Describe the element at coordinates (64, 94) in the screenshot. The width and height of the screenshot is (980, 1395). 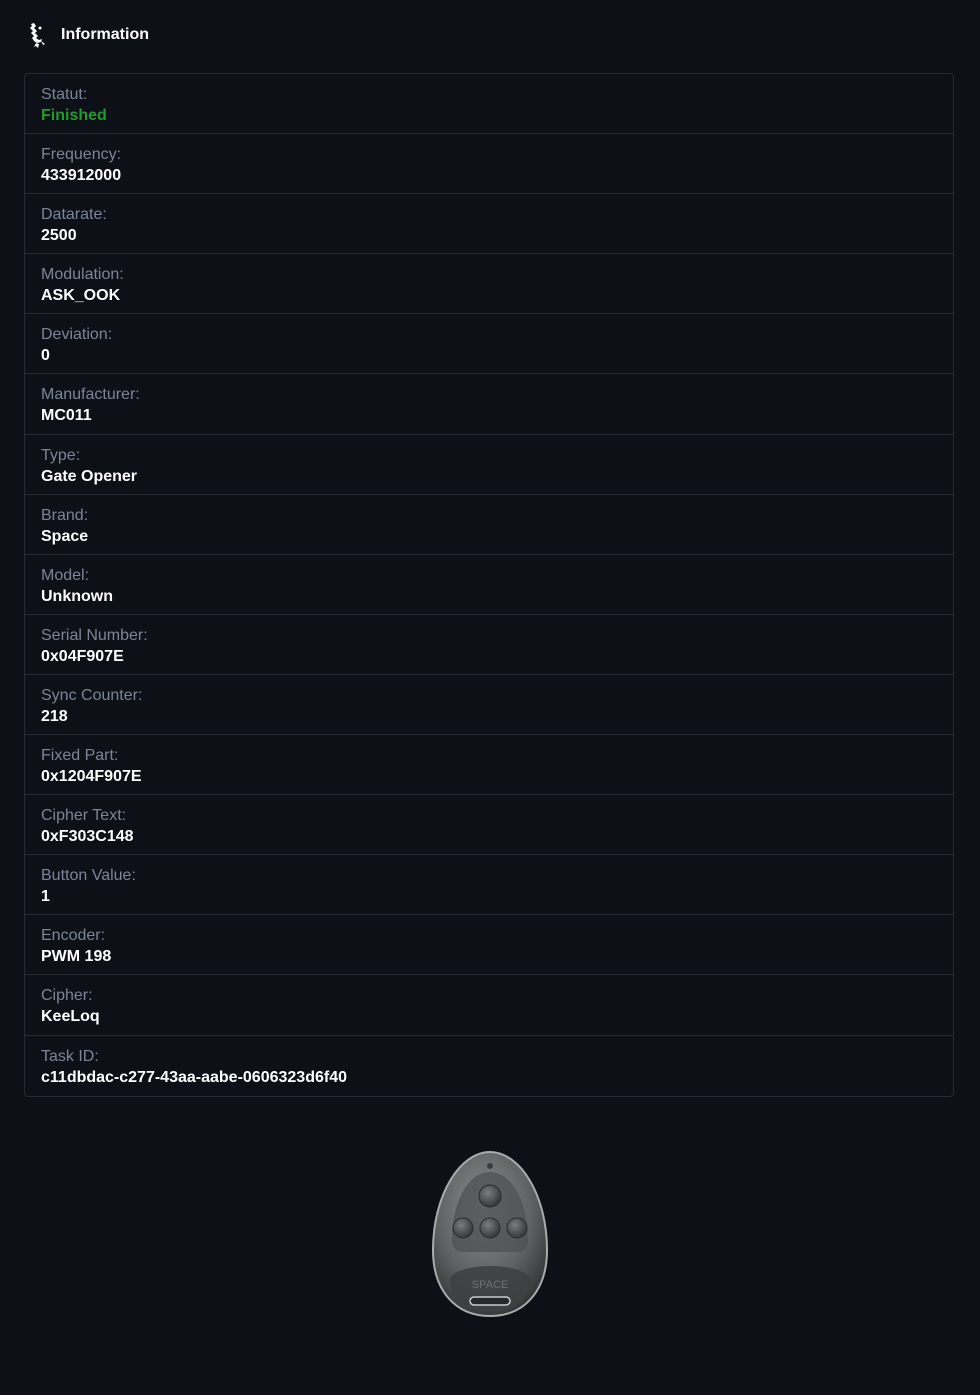
I see `status-label: Statut:` at that location.